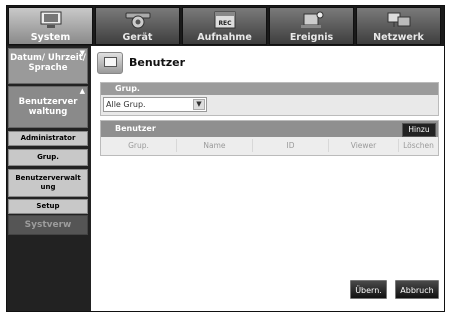 Image resolution: width=451 pixels, height=314 pixels. I want to click on tab-label: Gerät, so click(137, 37).